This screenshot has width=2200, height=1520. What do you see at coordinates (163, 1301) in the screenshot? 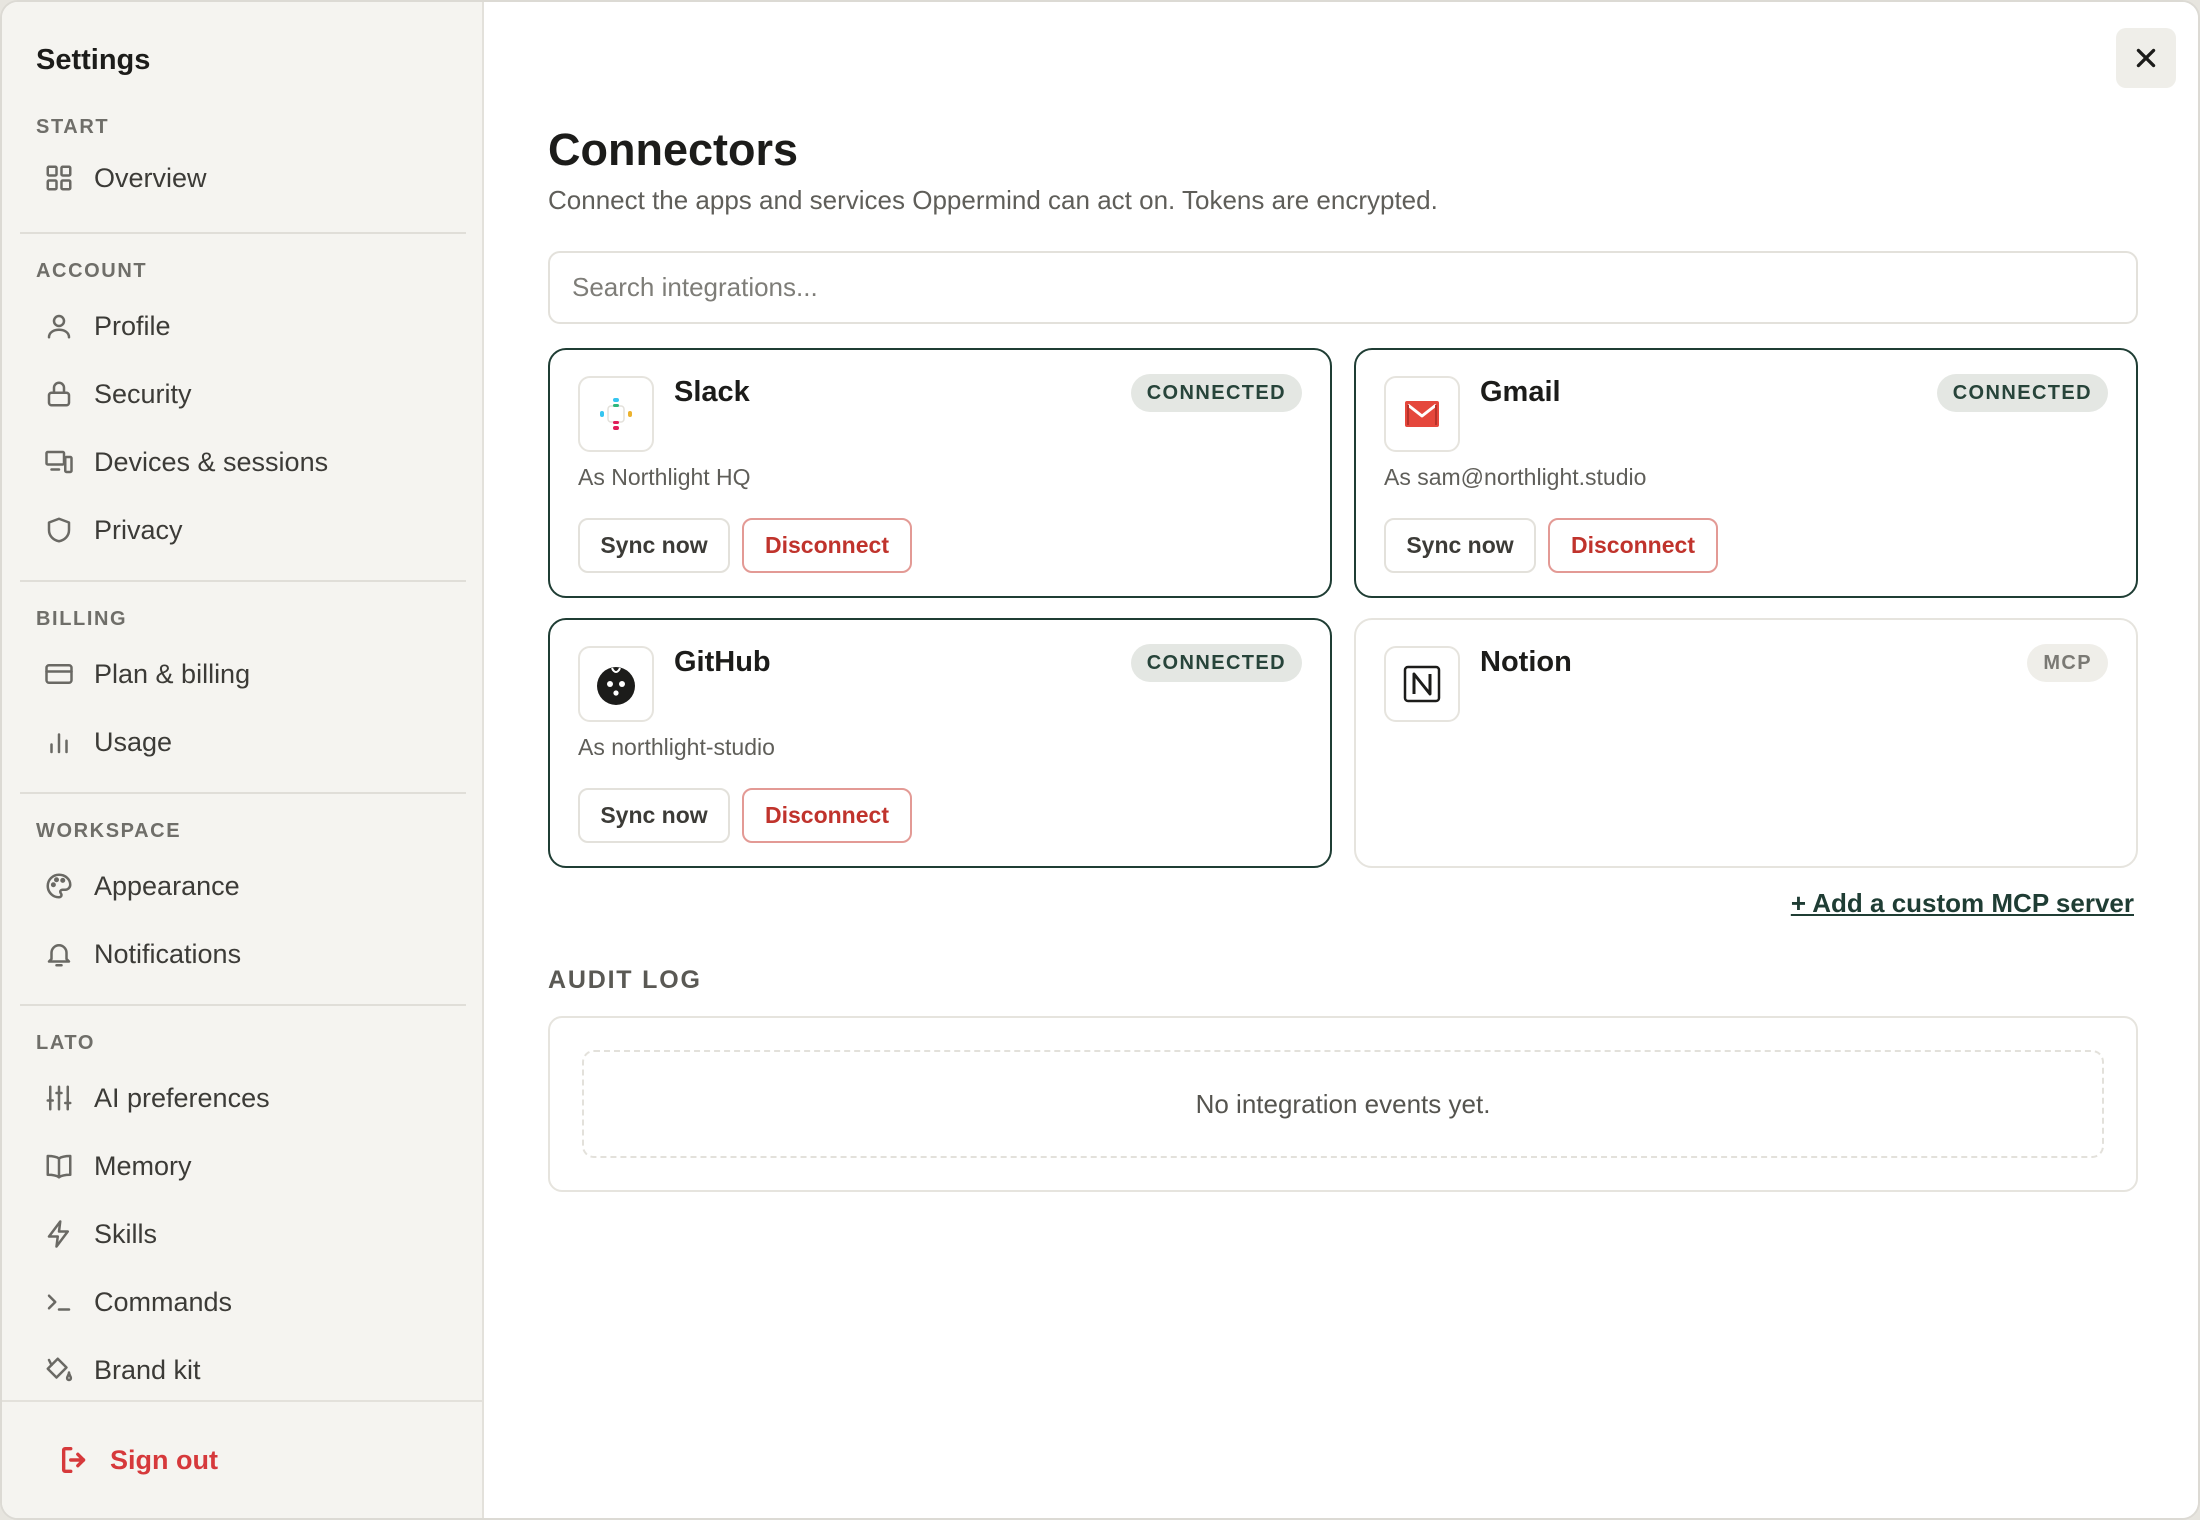
I see `sidebar-item-label: Commands` at bounding box center [163, 1301].